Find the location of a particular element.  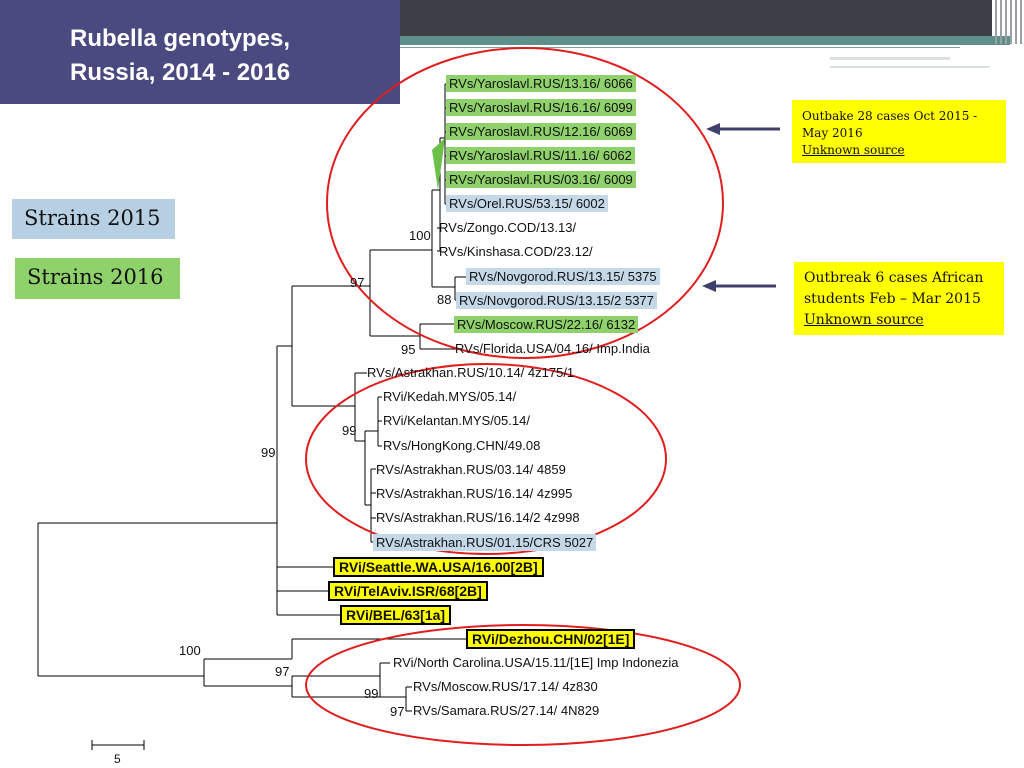

leaf-label: RVs/Florida.USA/04.16/ Imp.India is located at coordinates (552, 348).